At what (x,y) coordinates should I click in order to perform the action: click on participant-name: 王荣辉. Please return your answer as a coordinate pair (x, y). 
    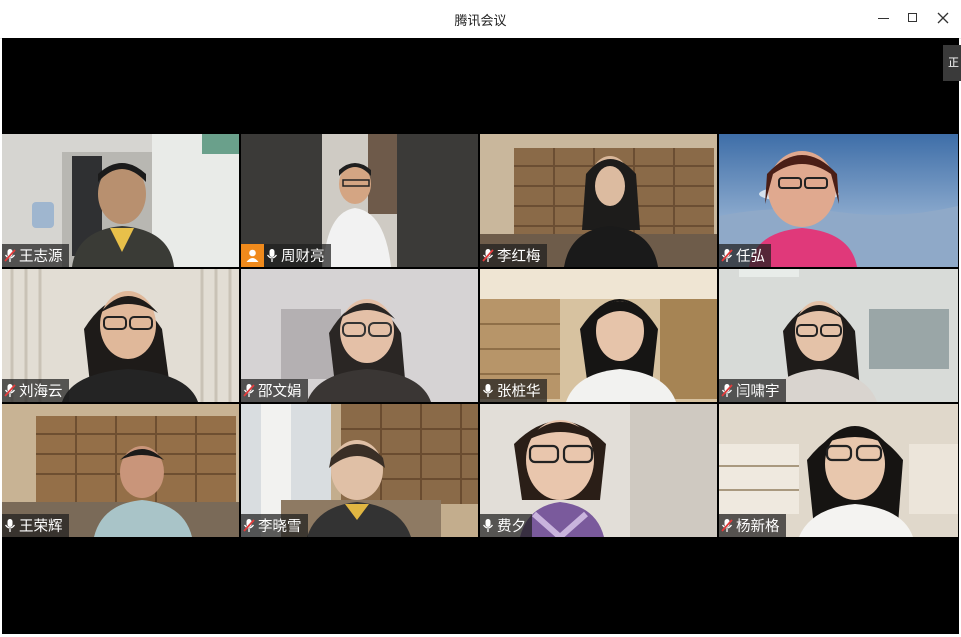
    Looking at the image, I should click on (41, 527).